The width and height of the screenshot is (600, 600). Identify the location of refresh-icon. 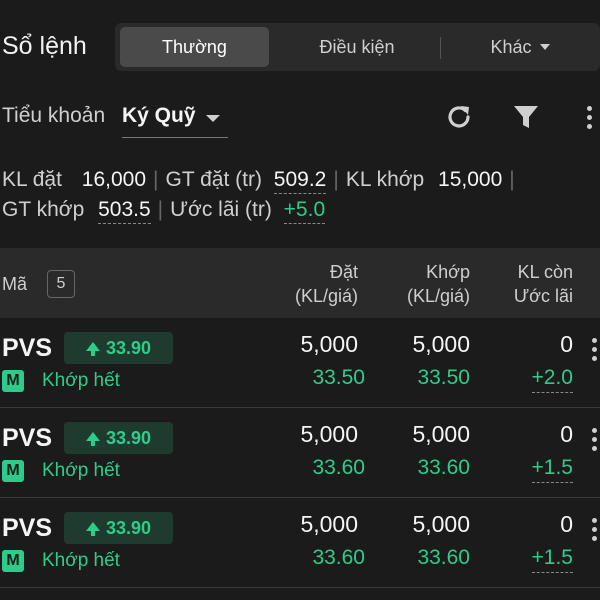
(459, 117).